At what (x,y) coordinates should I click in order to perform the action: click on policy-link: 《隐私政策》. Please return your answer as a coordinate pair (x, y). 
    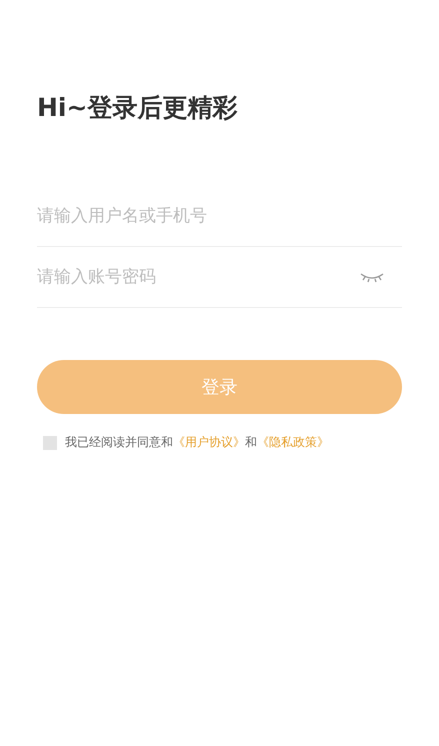
    Looking at the image, I should click on (293, 442).